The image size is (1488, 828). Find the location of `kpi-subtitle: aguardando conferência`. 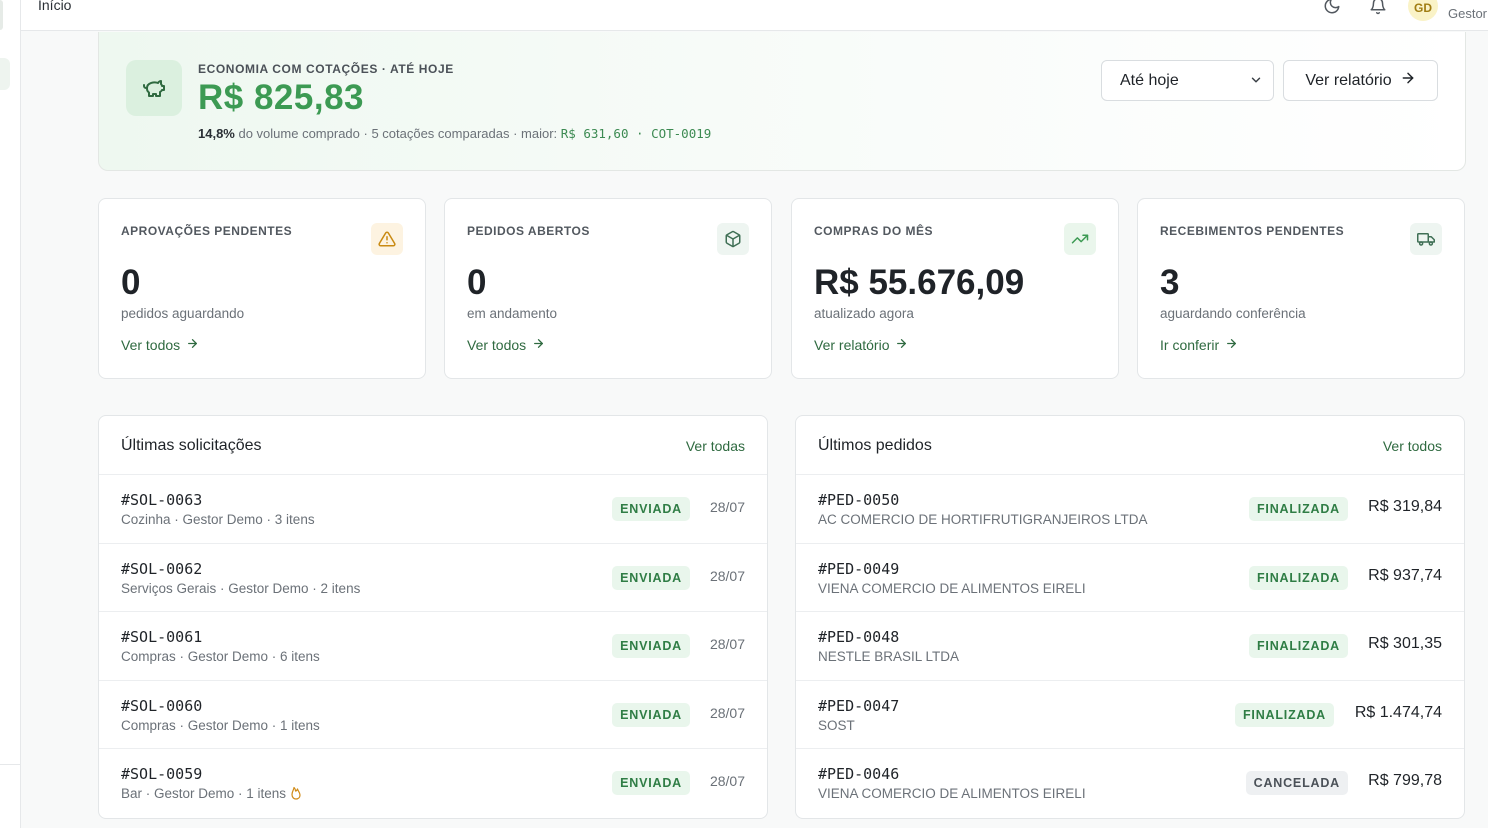

kpi-subtitle: aguardando conferência is located at coordinates (1233, 313).